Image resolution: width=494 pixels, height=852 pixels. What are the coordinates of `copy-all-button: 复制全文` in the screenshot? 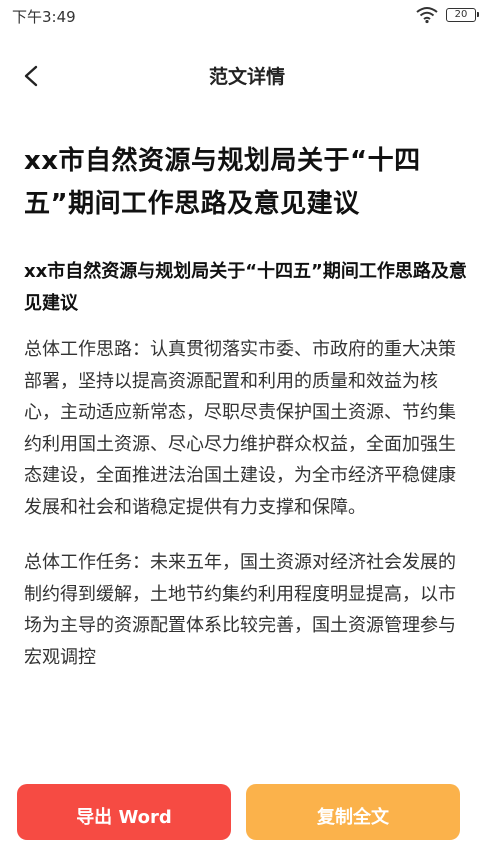 It's located at (353, 812).